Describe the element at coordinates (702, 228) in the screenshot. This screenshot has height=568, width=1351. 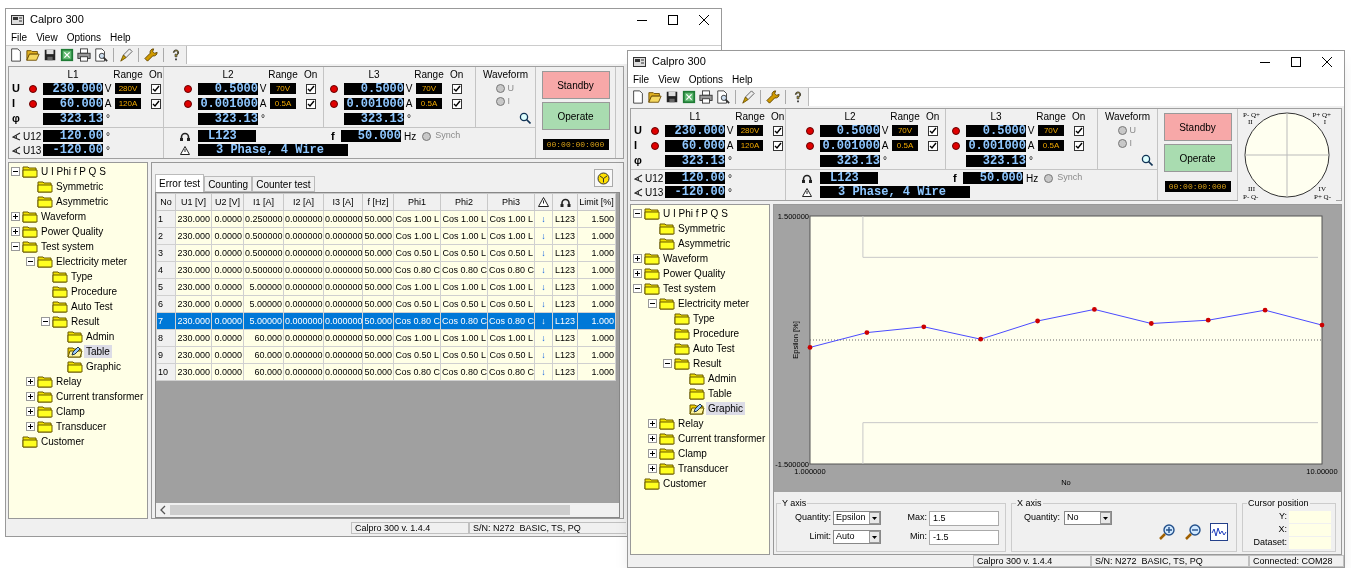
I see `tree-item: Symmetric` at that location.